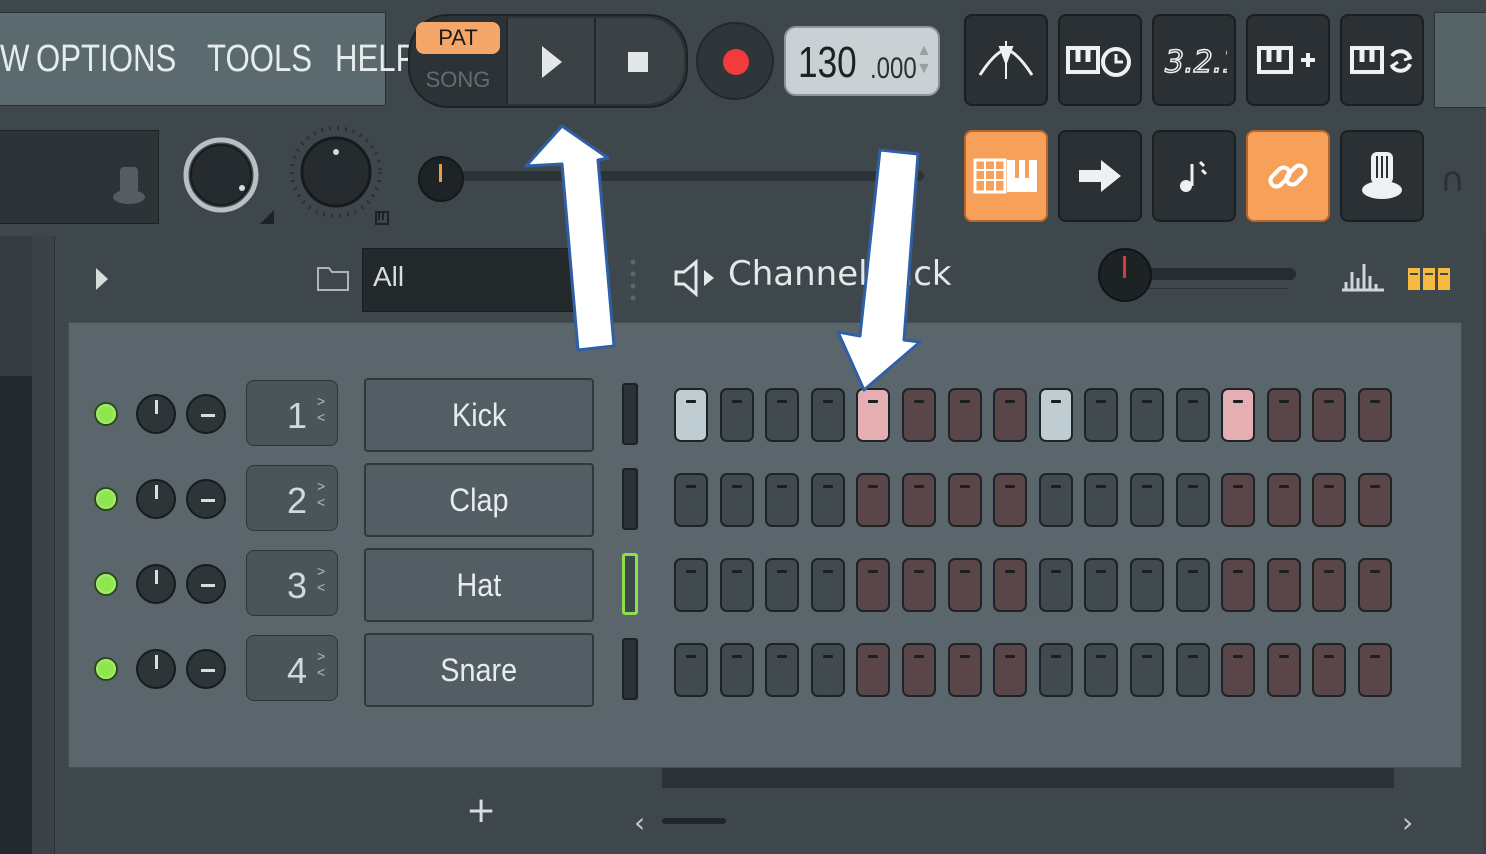 This screenshot has width=1486, height=854. Describe the element at coordinates (735, 61) in the screenshot. I see `record-button` at that location.